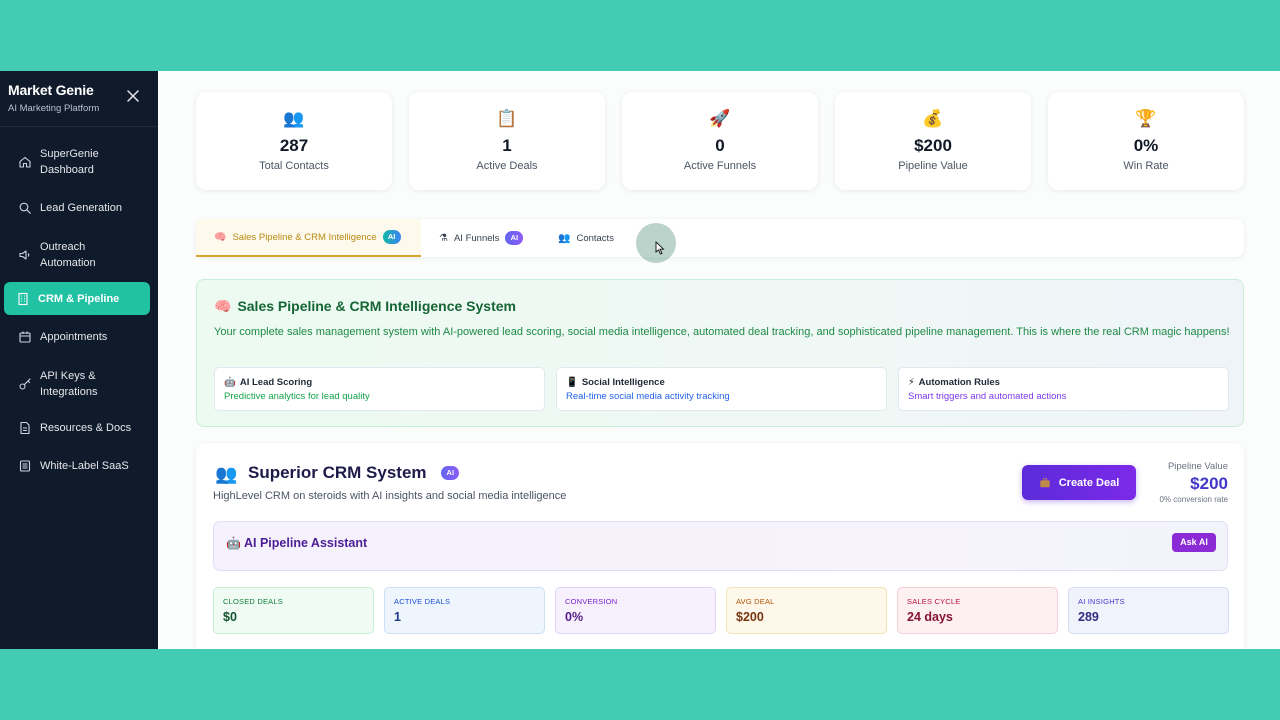  What do you see at coordinates (933, 145) in the screenshot?
I see `stat-value: $200` at bounding box center [933, 145].